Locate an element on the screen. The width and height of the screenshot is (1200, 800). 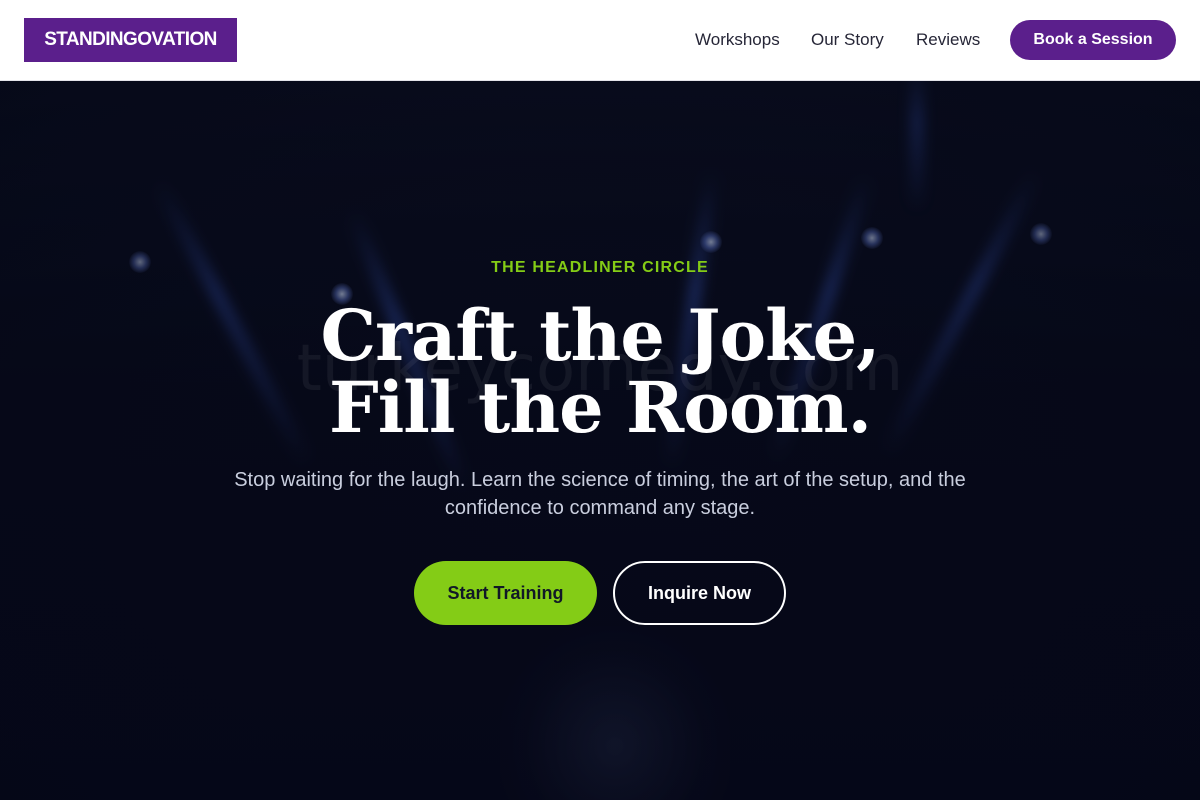
book-session-button: Book a Session is located at coordinates (1093, 40).